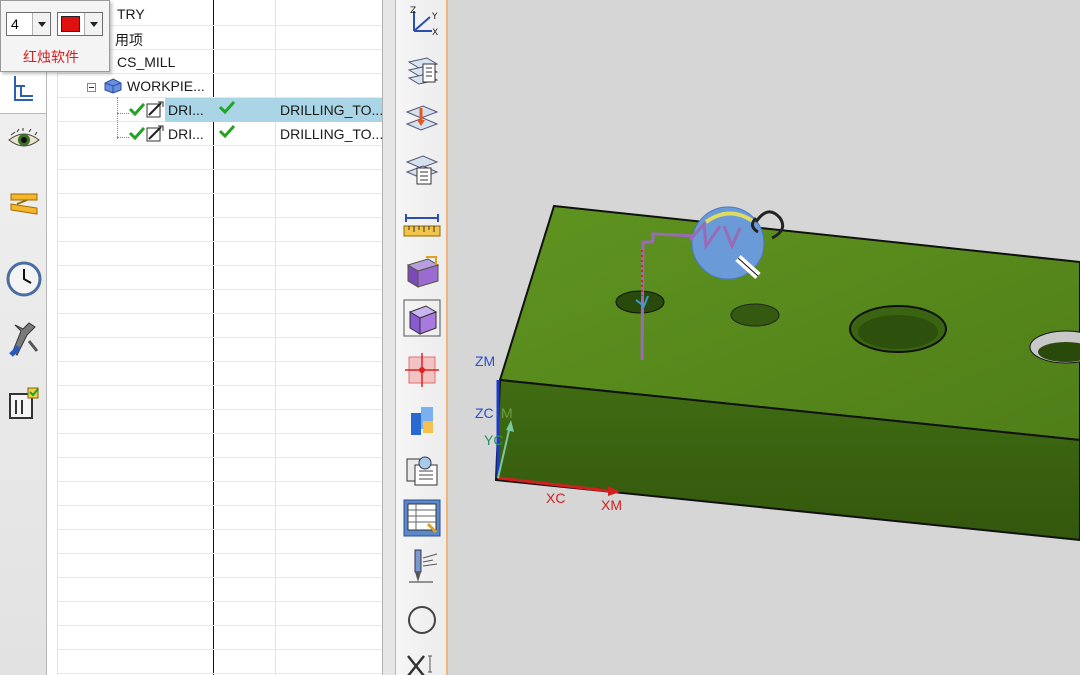 The width and height of the screenshot is (1080, 675). What do you see at coordinates (15, 24) in the screenshot?
I see `number-value: 4` at bounding box center [15, 24].